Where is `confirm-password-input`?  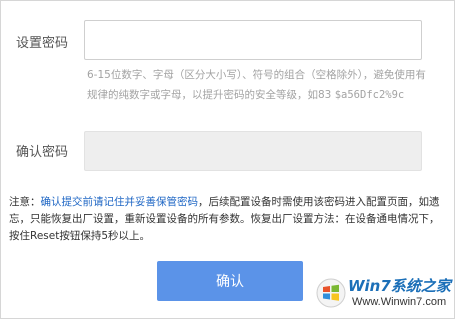
confirm-password-input is located at coordinates (253, 151).